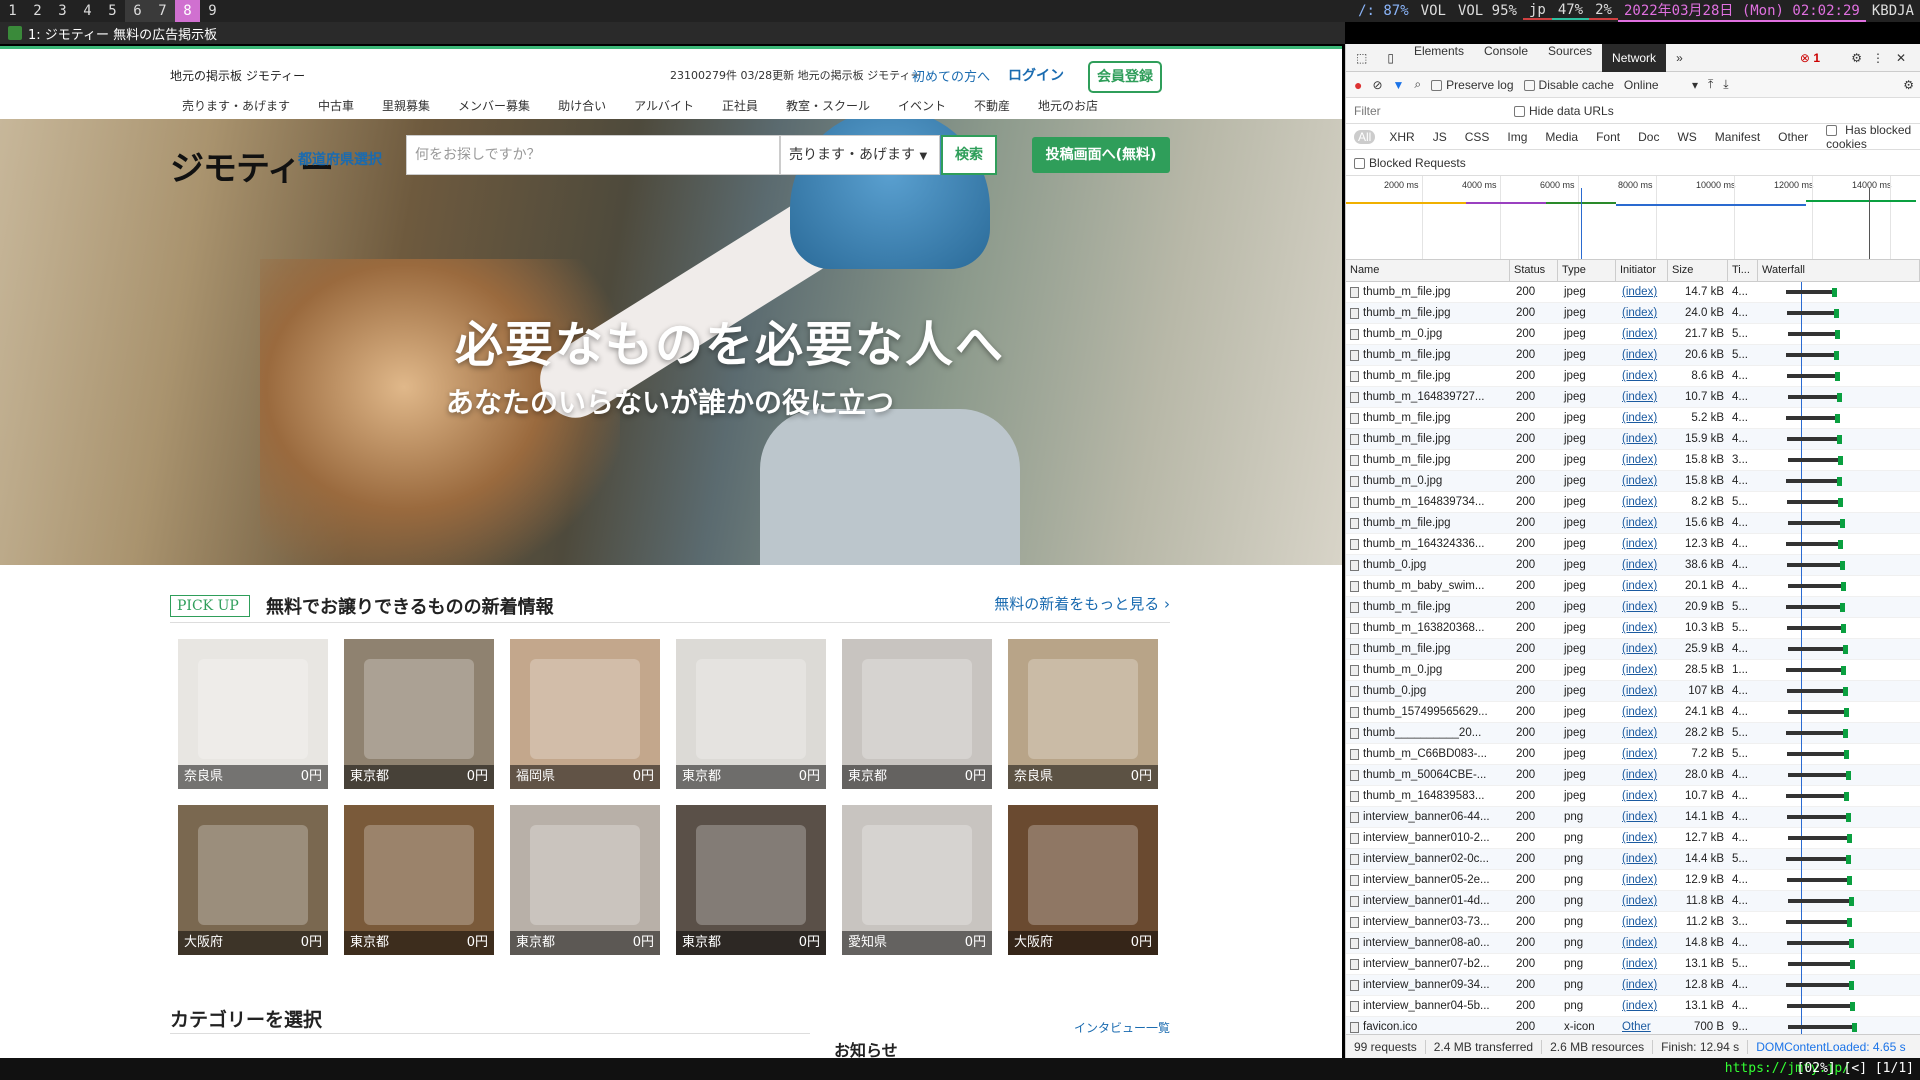  Describe the element at coordinates (1608, 137) in the screenshot. I see `type-filter-font: Font` at that location.